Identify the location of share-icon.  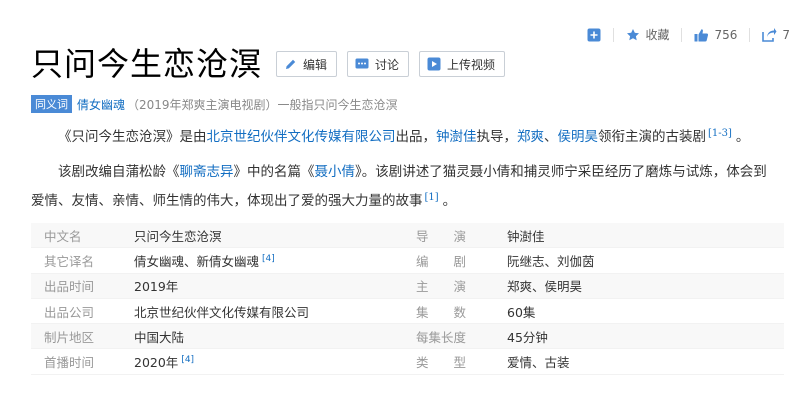
(769, 34).